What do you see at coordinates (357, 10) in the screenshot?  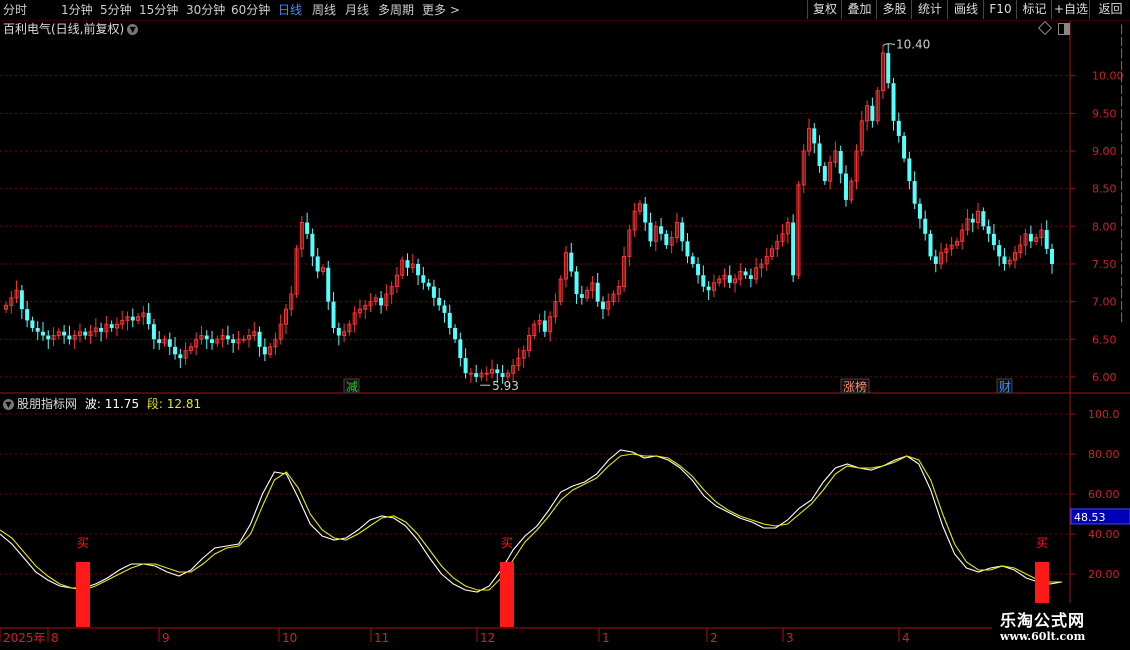 I see `period-tab: 月线` at bounding box center [357, 10].